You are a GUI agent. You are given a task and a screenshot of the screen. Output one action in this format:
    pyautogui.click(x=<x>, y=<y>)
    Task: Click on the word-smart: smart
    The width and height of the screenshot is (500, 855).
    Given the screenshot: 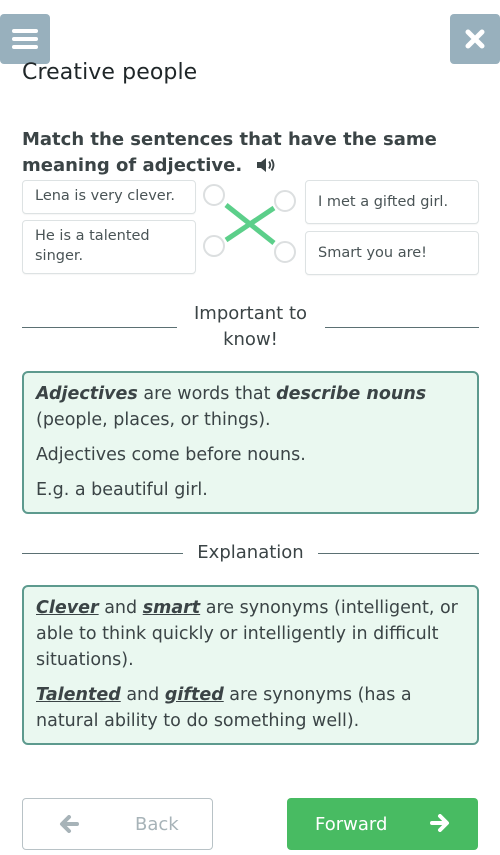 What is the action you would take?
    pyautogui.click(x=171, y=608)
    